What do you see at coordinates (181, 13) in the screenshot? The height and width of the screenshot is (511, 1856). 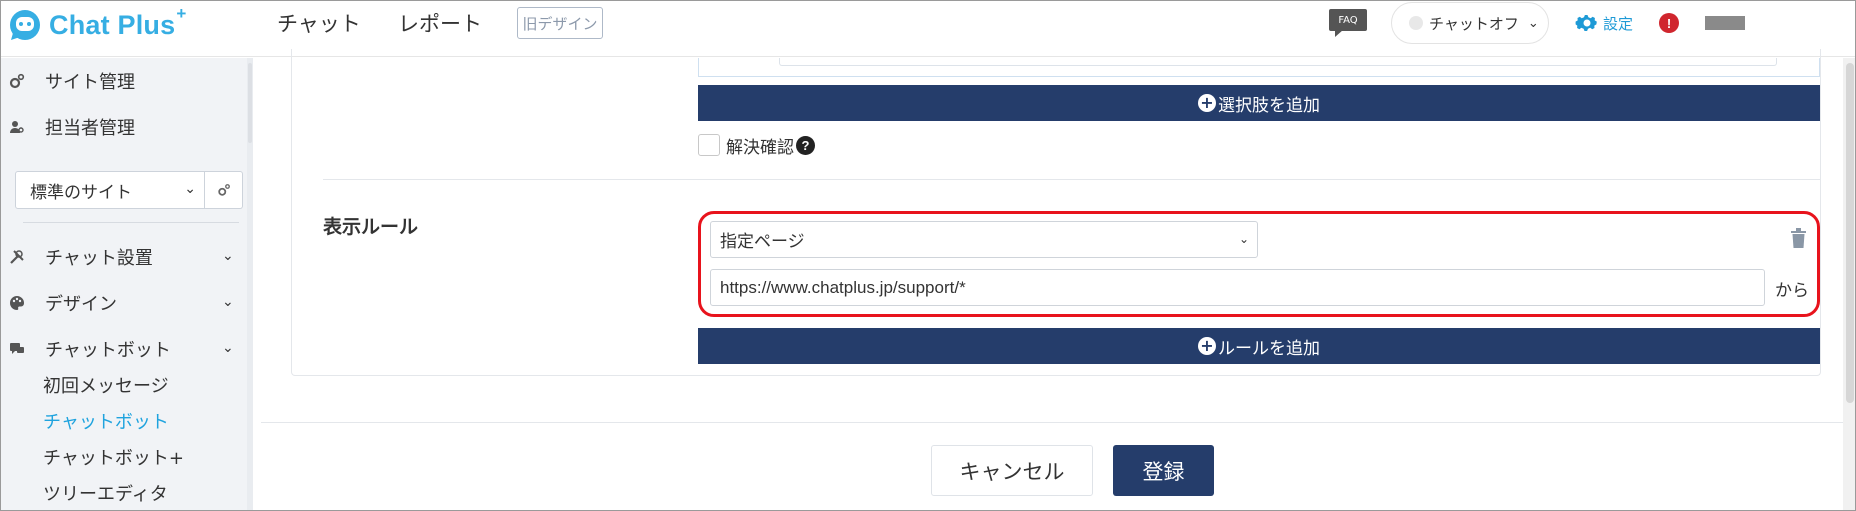 I see `logo-plus: +` at bounding box center [181, 13].